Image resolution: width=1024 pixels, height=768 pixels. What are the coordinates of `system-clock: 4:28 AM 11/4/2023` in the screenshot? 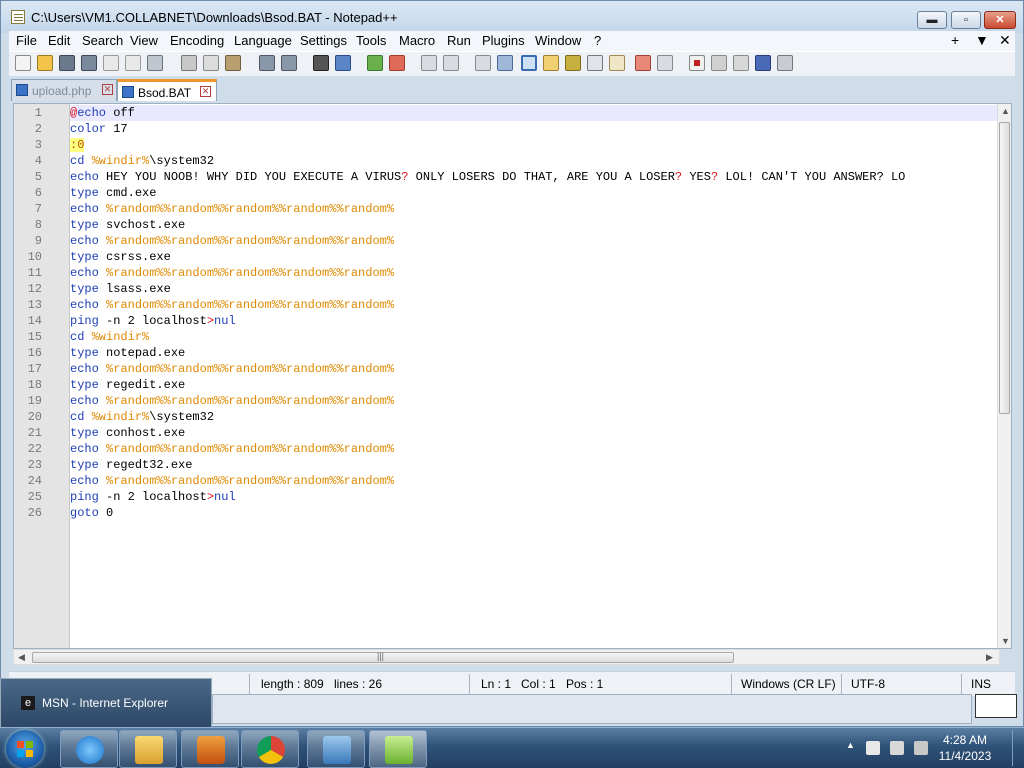 It's located at (965, 748).